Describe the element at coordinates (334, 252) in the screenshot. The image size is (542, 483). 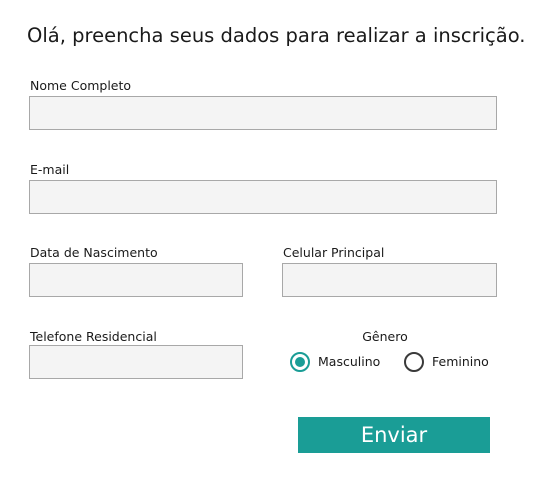
I see `mobile-phone-label: Celular Principal` at that location.